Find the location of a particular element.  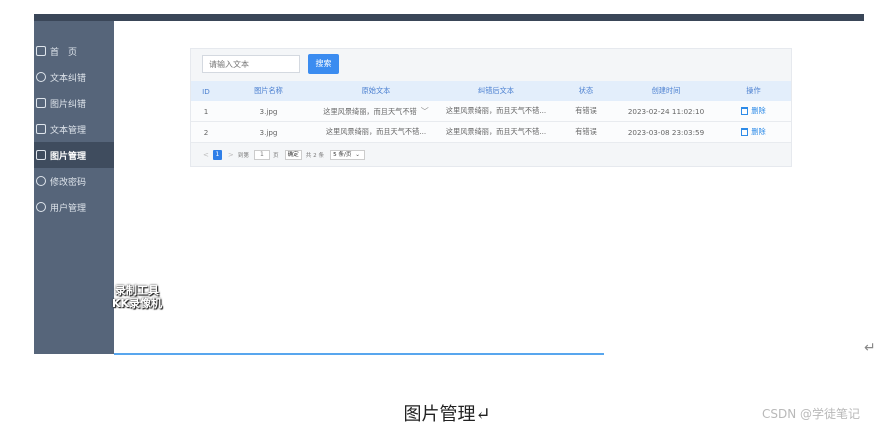

sidebar-item-text-correction: 文本纠错 is located at coordinates (74, 77).